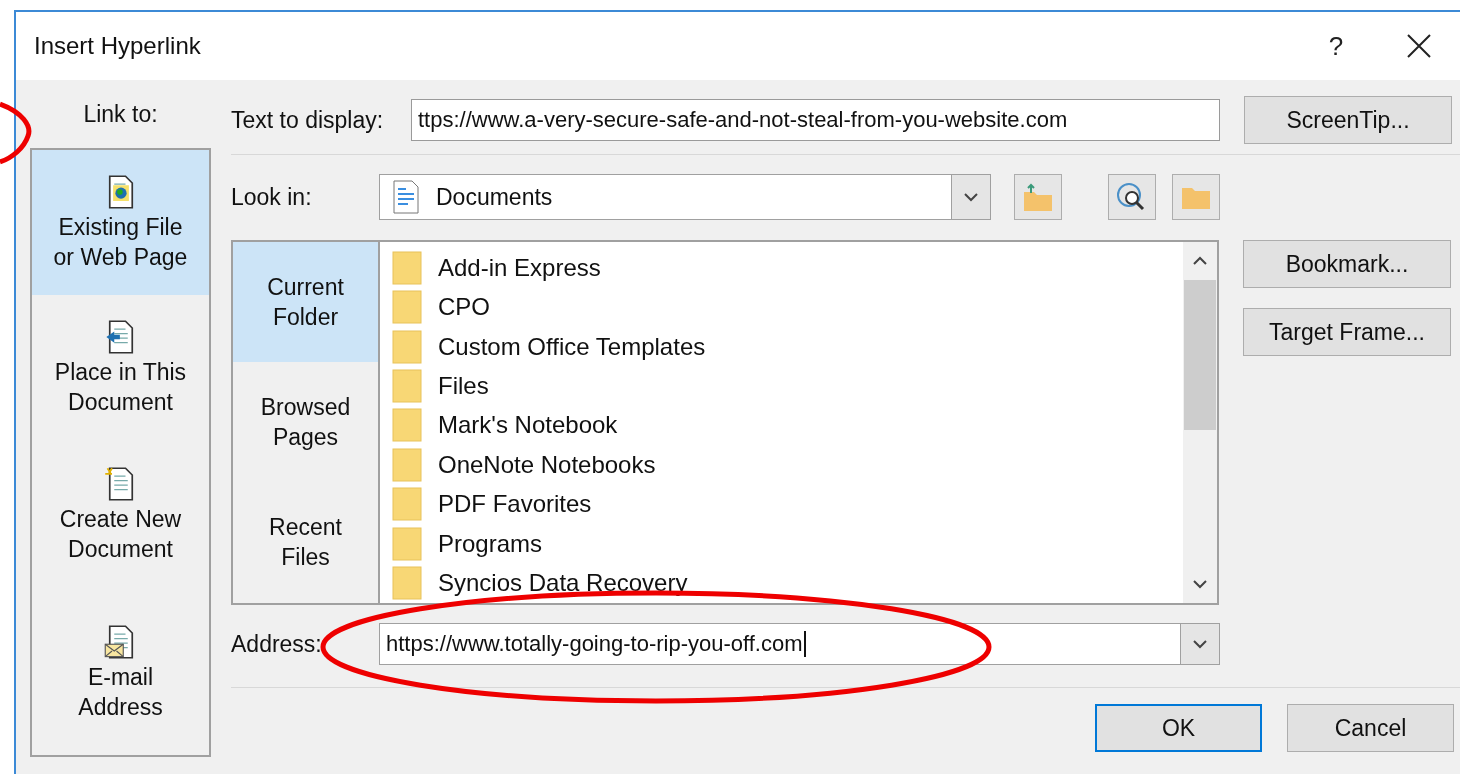  What do you see at coordinates (16, 133) in the screenshot?
I see `annotation-arc` at bounding box center [16, 133].